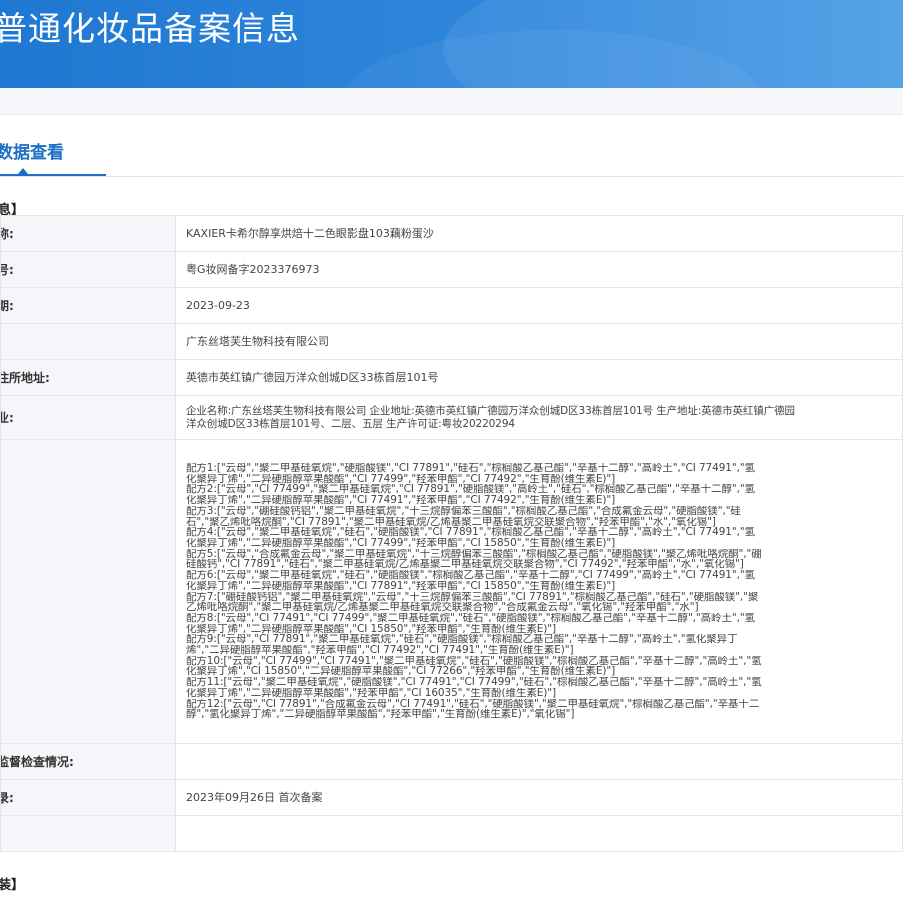 This screenshot has height=902, width=903. Describe the element at coordinates (539, 833) in the screenshot. I see `empty-value` at that location.